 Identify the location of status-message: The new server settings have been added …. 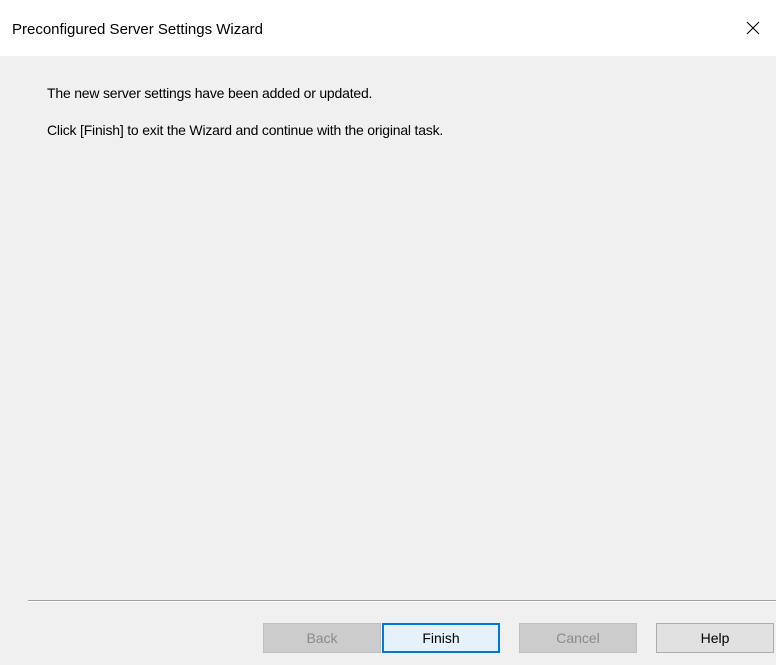
(210, 93).